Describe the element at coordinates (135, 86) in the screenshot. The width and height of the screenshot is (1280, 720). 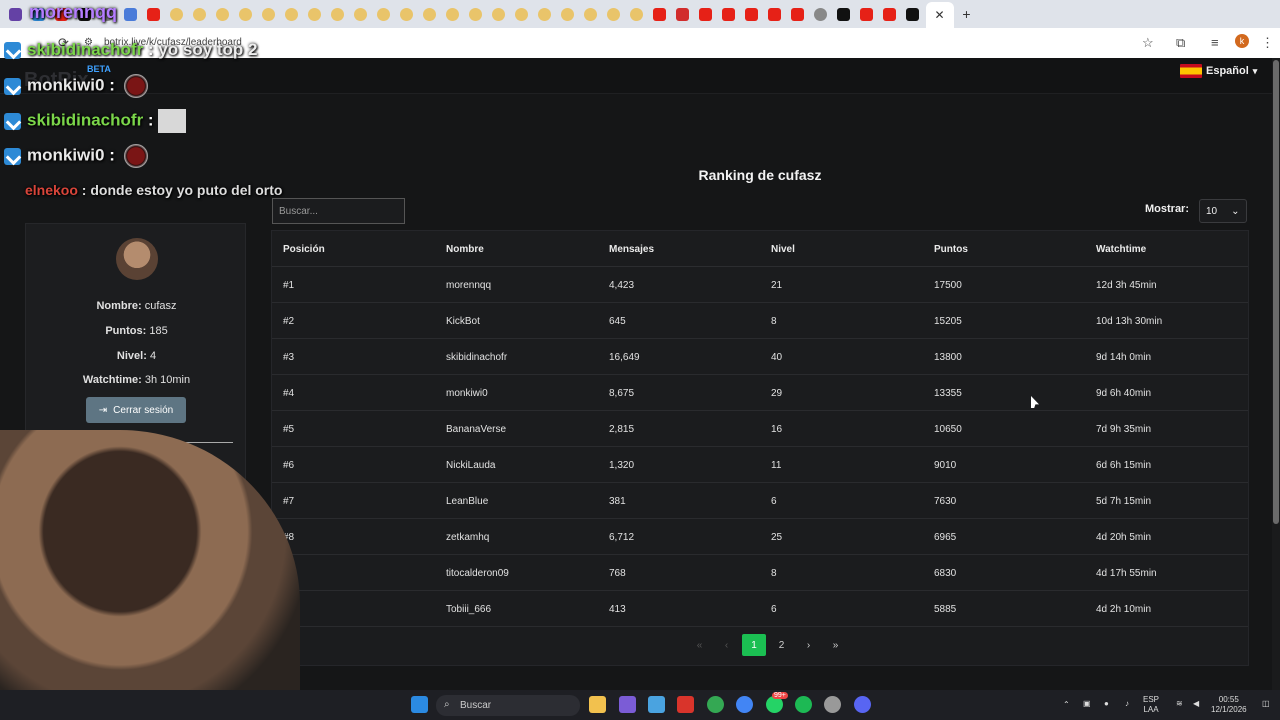
I see `emote-icon` at that location.